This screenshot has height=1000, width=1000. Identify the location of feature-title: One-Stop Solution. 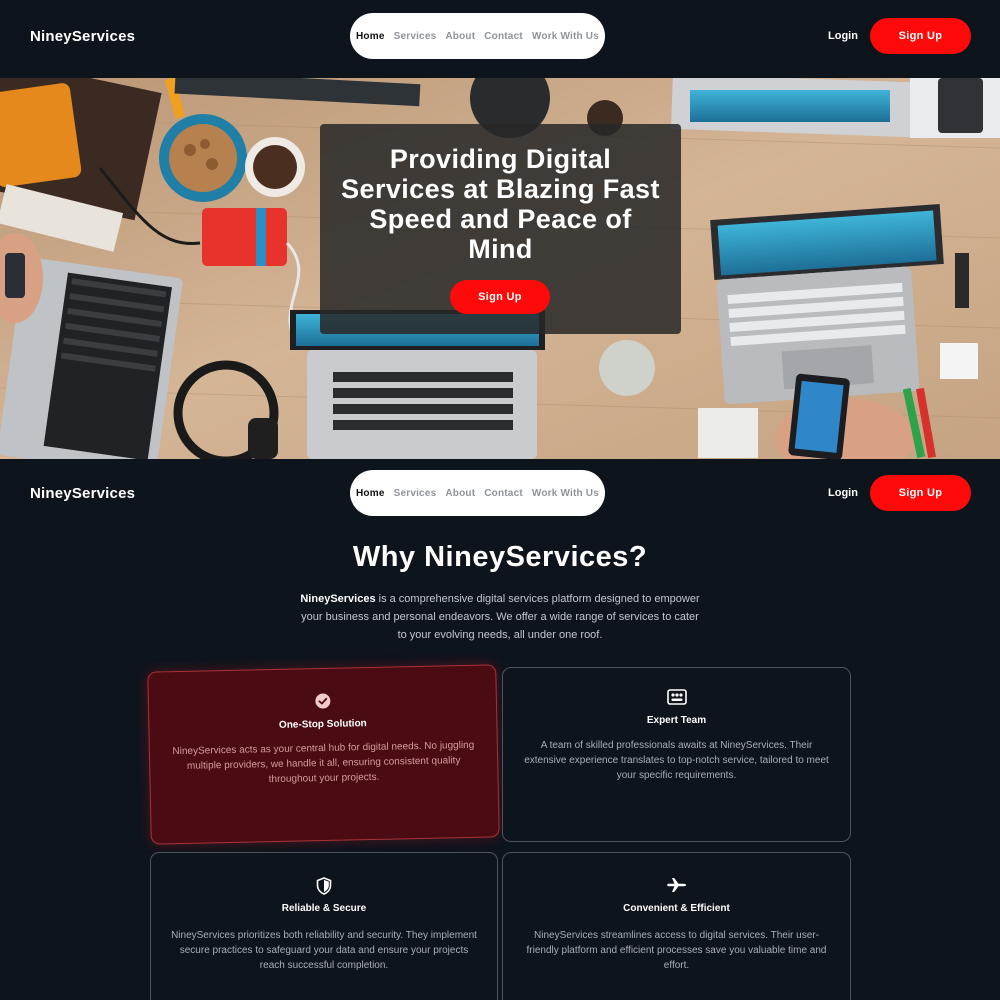
(322, 724).